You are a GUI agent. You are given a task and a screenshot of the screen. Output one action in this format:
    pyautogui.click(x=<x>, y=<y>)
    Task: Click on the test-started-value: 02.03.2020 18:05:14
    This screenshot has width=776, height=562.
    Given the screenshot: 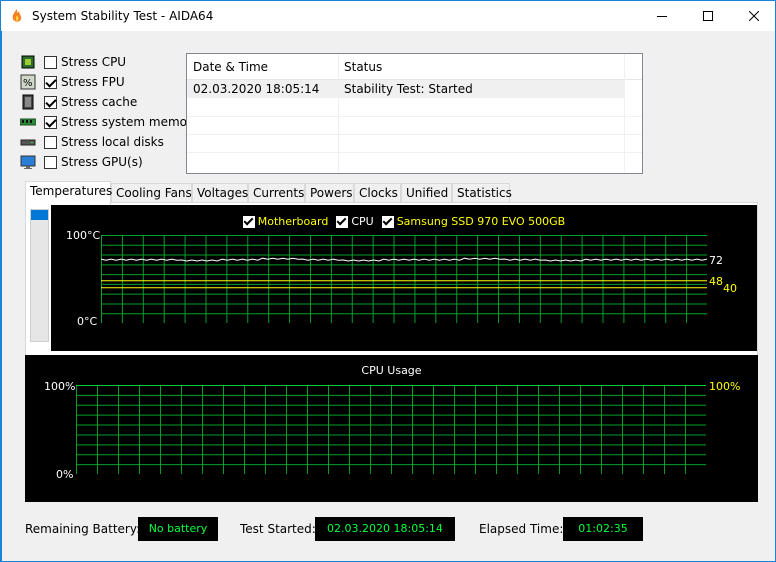 What is the action you would take?
    pyautogui.click(x=385, y=529)
    